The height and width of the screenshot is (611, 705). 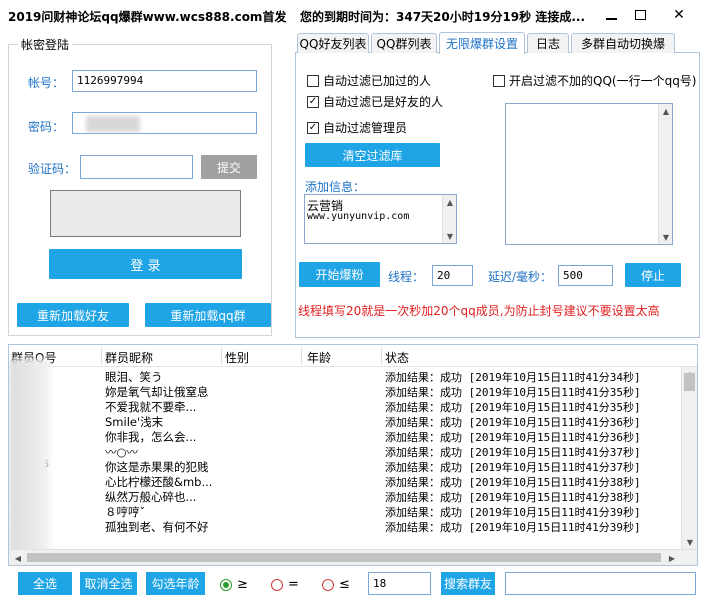 I want to click on start-button: 开始爆粉, so click(x=339, y=274).